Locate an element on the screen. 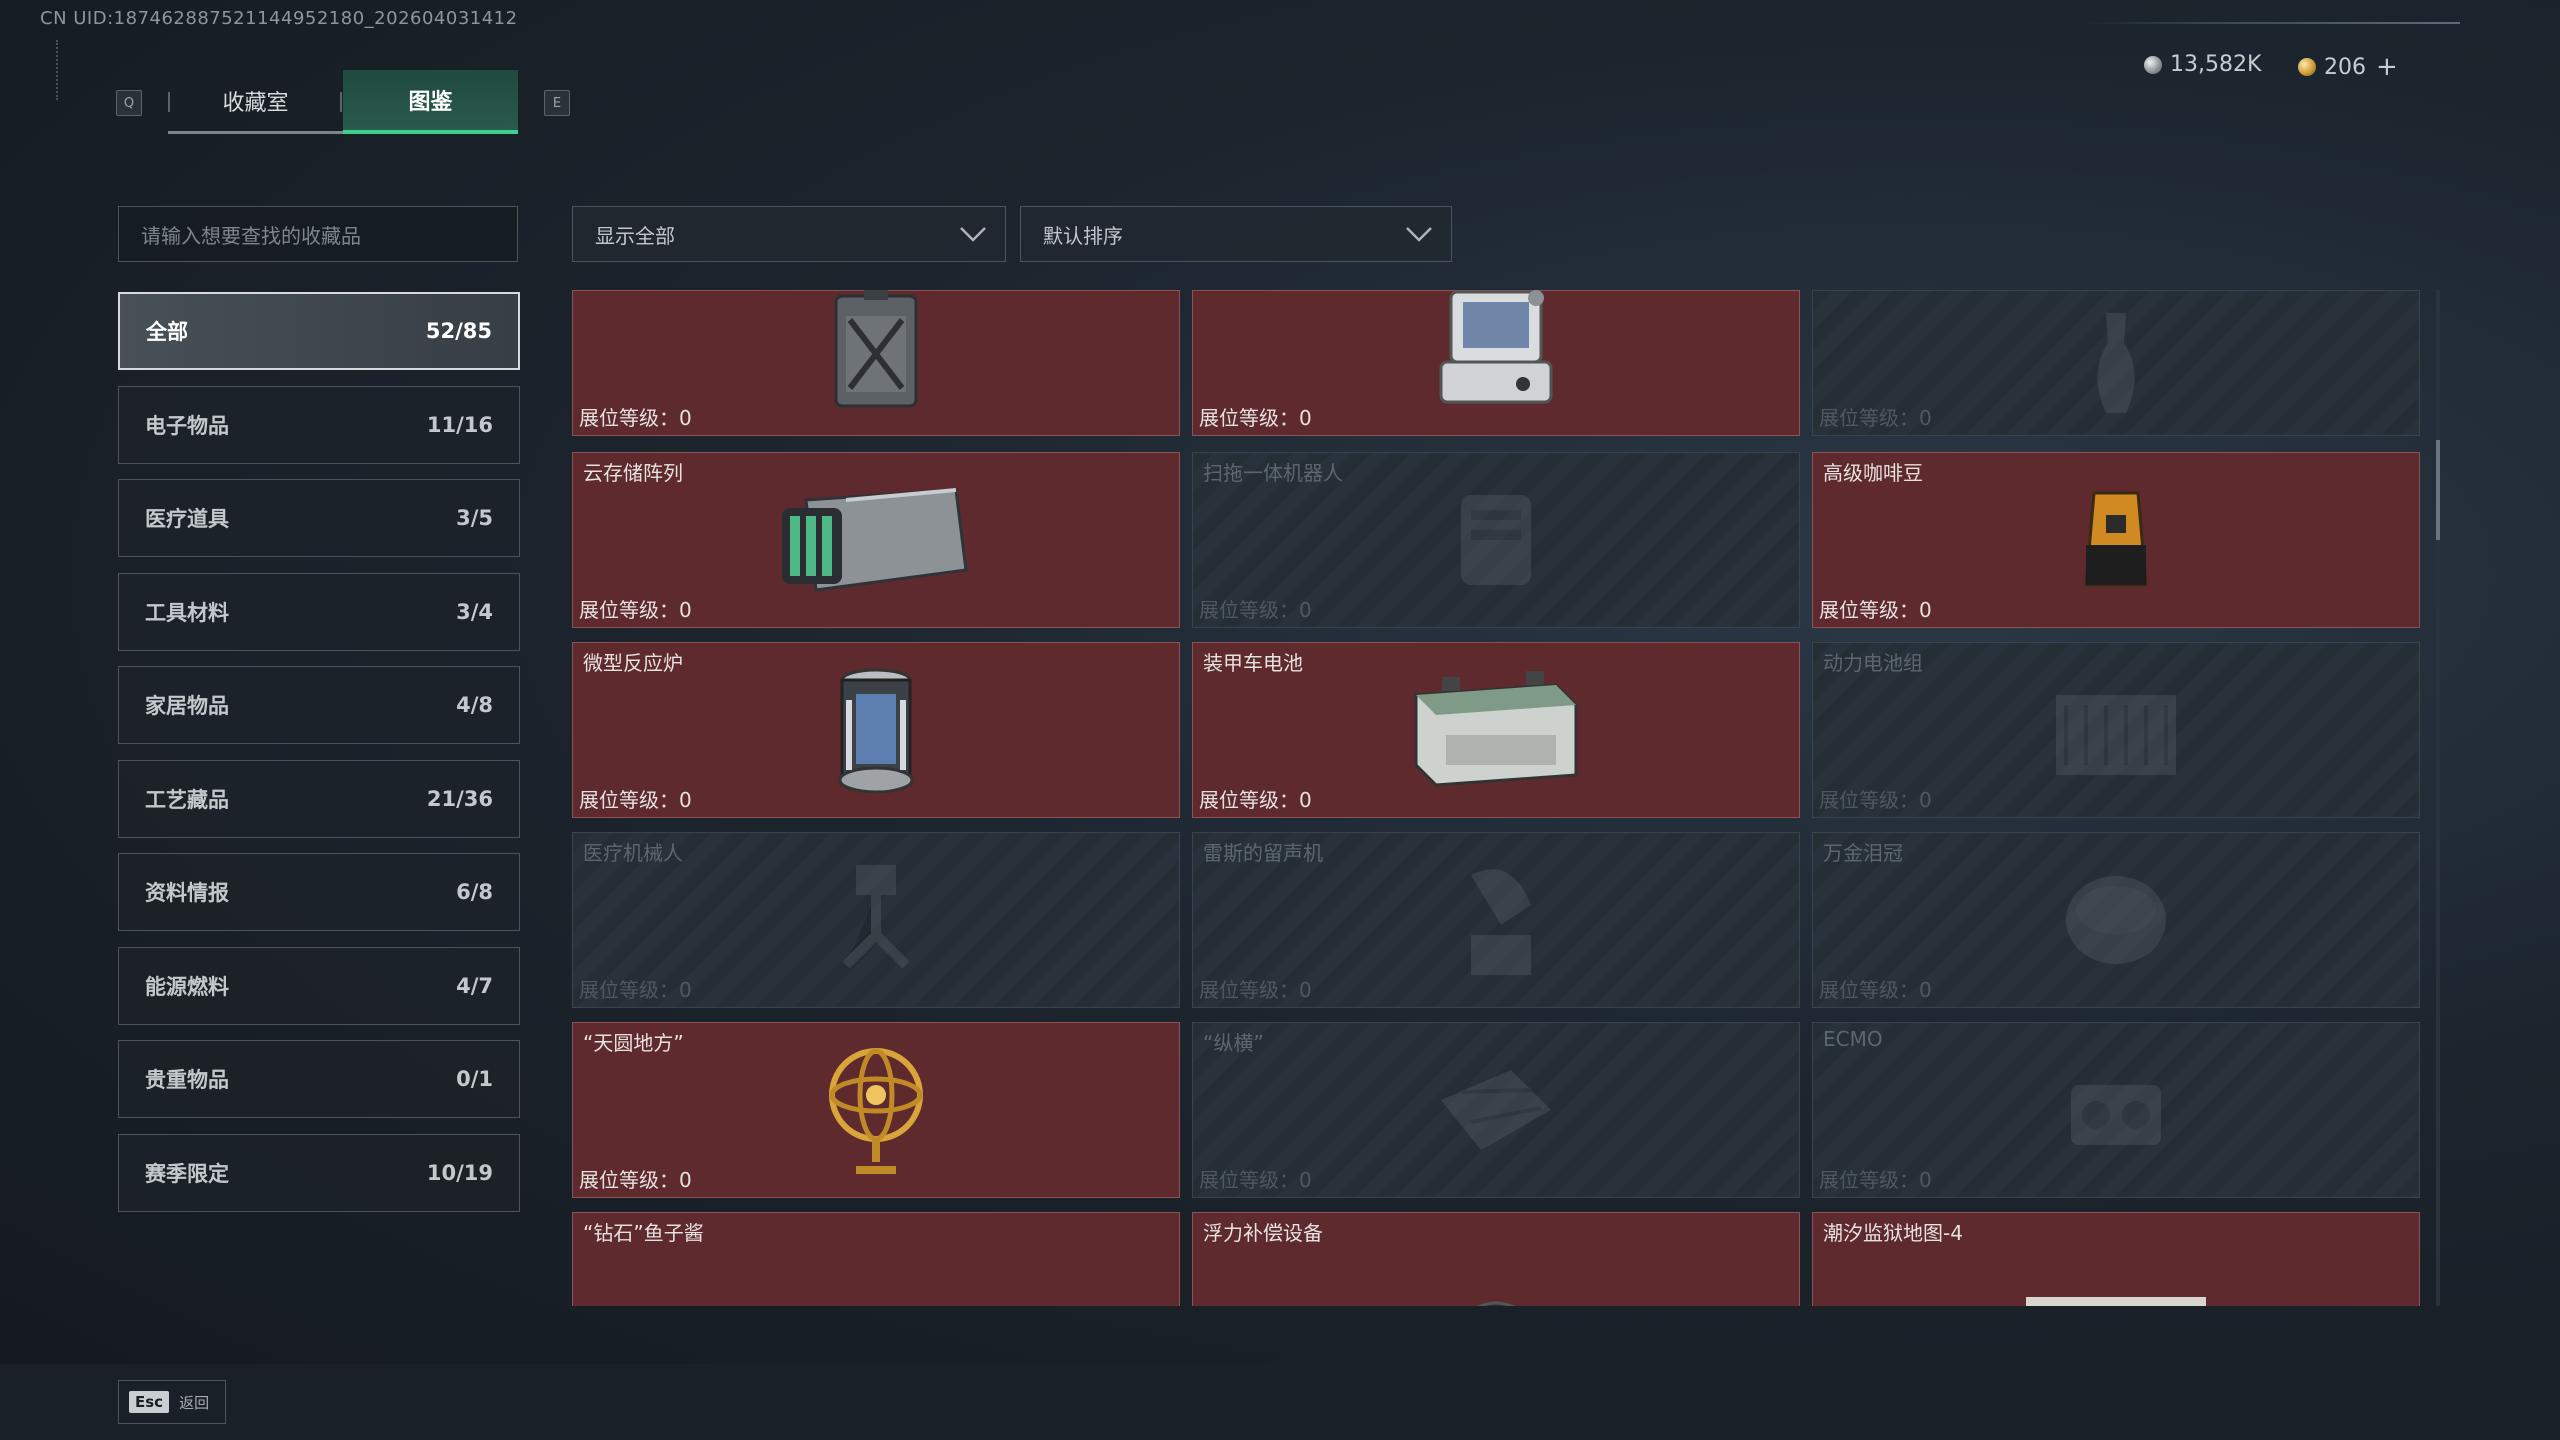  item-name: 云存储阵列 is located at coordinates (633, 473).